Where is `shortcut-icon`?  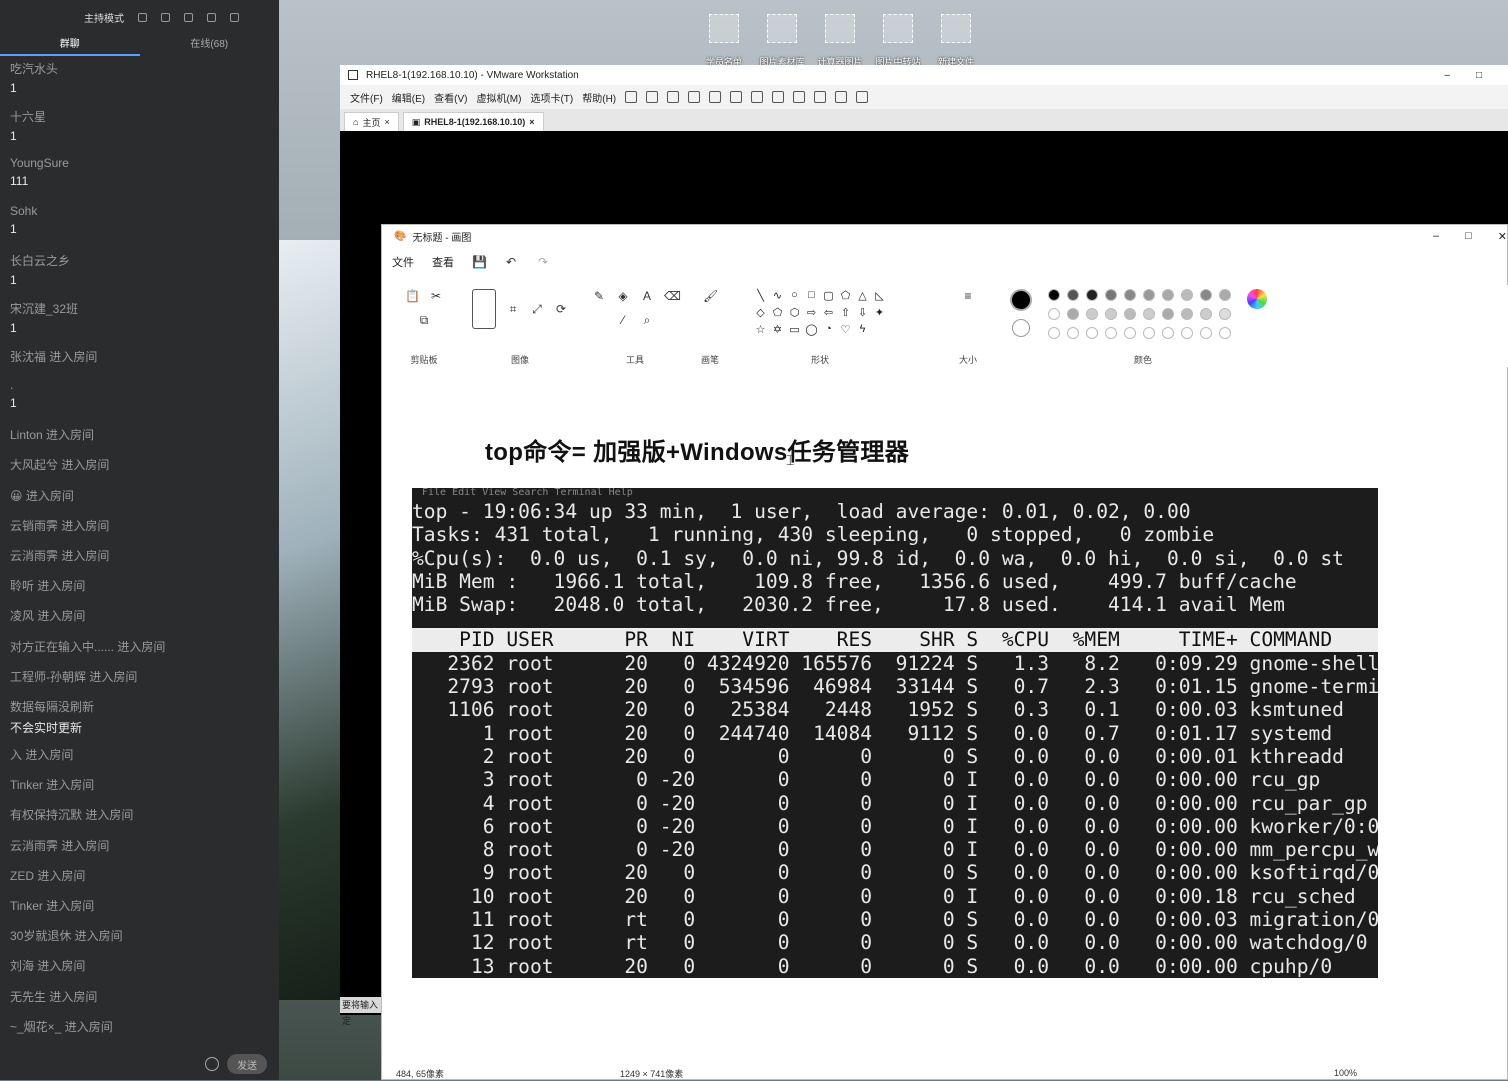 shortcut-icon is located at coordinates (840, 28).